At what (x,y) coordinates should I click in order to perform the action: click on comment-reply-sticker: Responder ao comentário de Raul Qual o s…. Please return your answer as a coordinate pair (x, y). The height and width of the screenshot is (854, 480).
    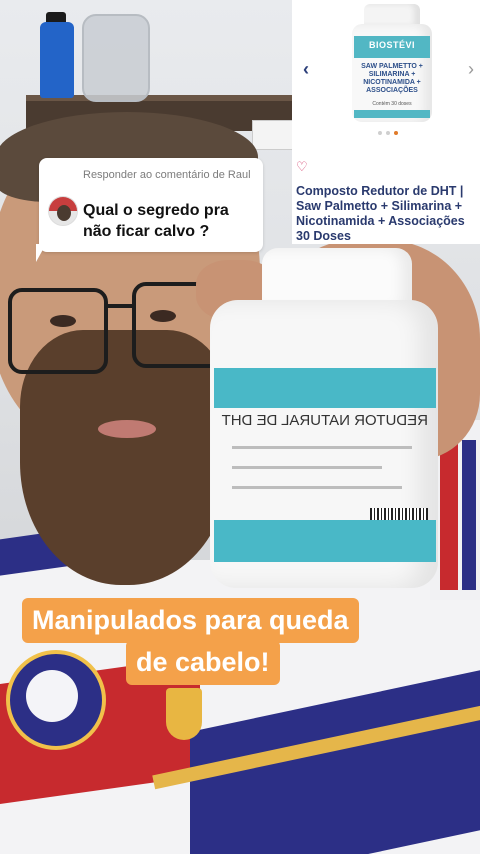
    Looking at the image, I should click on (151, 205).